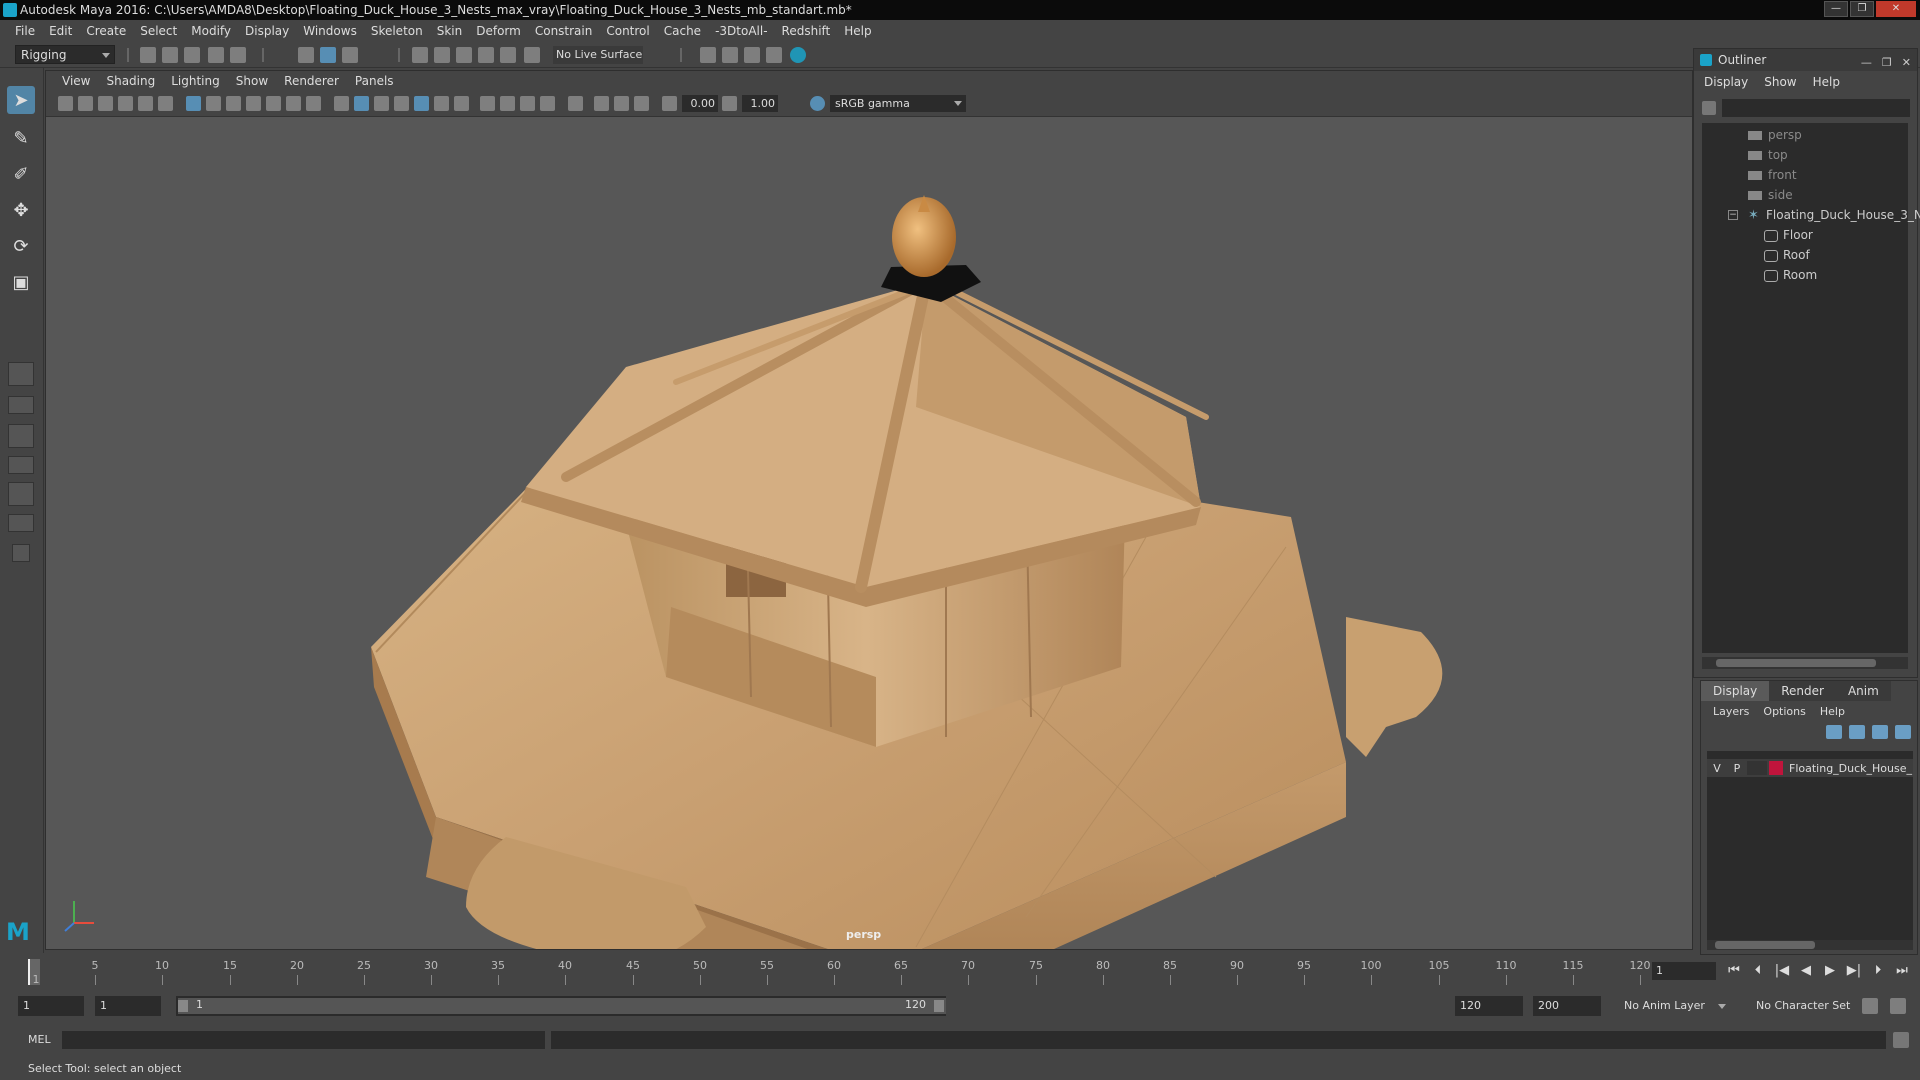 This screenshot has height=1080, width=1920. What do you see at coordinates (760, 103) in the screenshot?
I see `gamma-field: 1.00` at bounding box center [760, 103].